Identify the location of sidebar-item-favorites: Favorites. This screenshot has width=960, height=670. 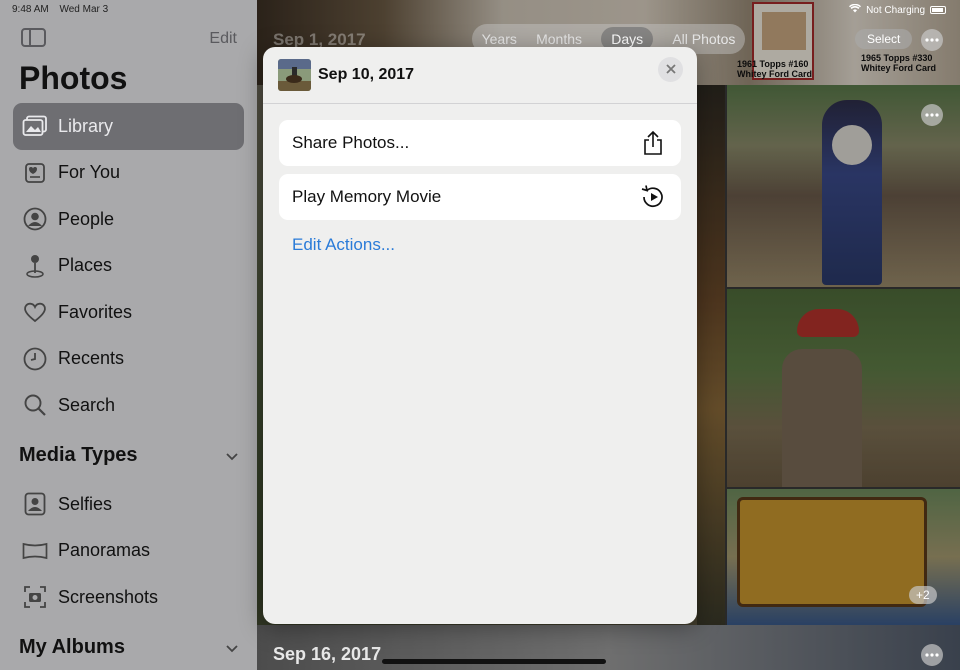
(128, 312).